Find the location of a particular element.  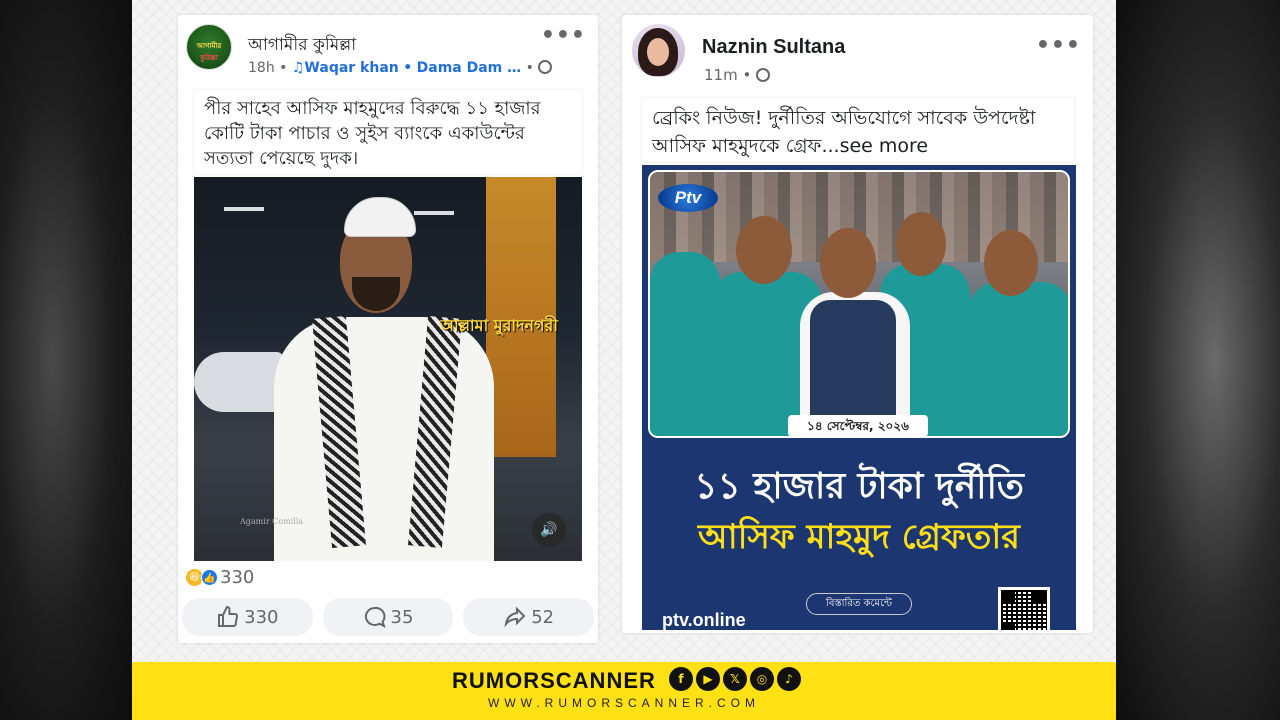

tiktok-icon: ♪ is located at coordinates (789, 679).